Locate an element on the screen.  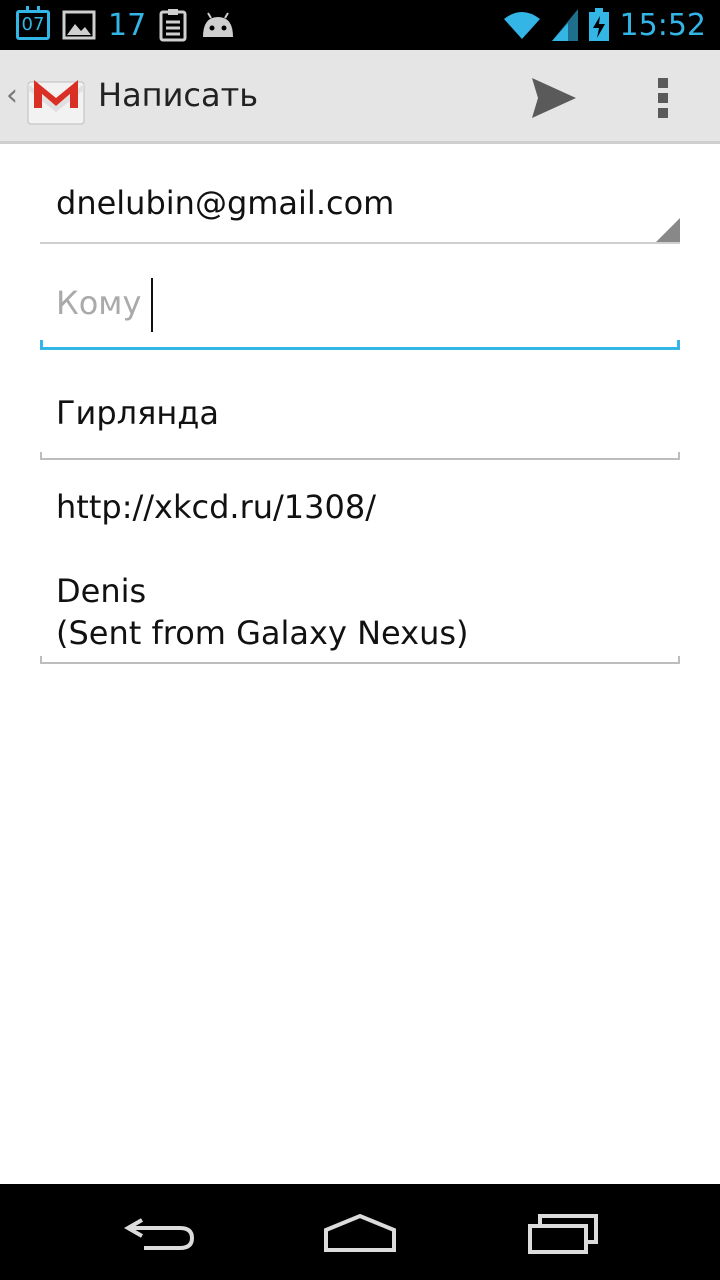
text-cursor is located at coordinates (152, 305).